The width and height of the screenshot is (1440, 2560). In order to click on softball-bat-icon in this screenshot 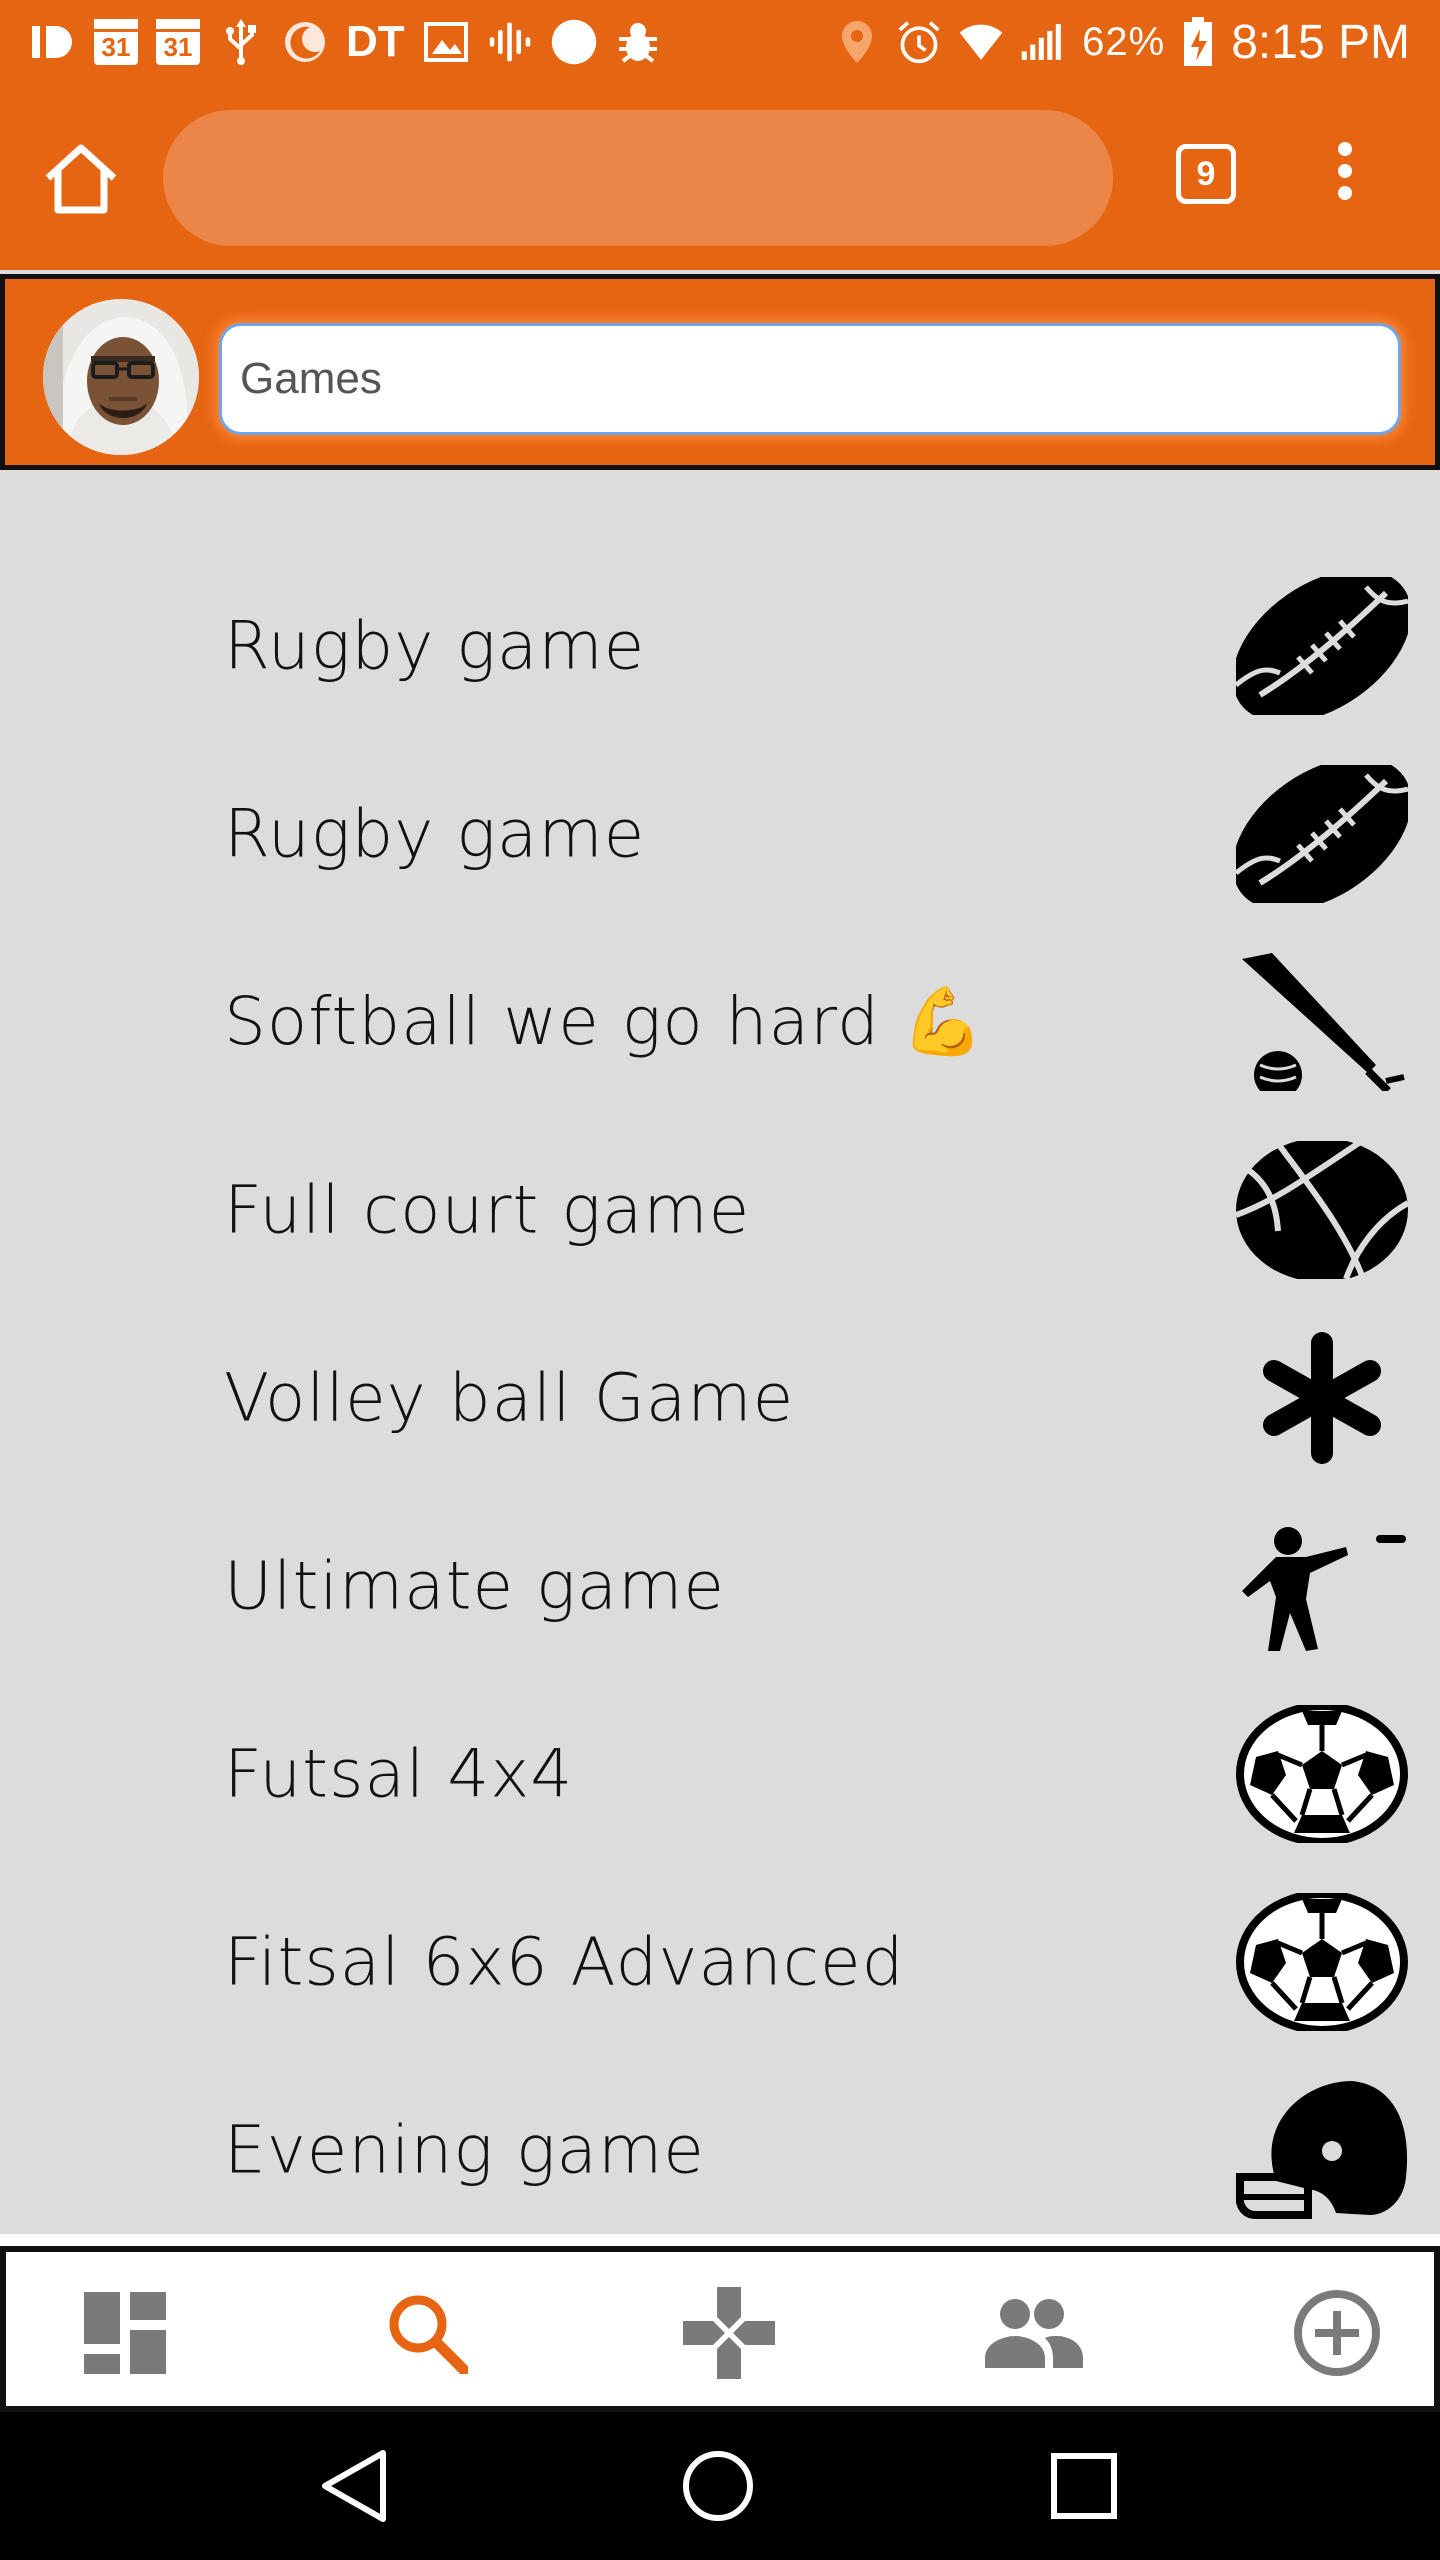, I will do `click(1322, 1026)`.